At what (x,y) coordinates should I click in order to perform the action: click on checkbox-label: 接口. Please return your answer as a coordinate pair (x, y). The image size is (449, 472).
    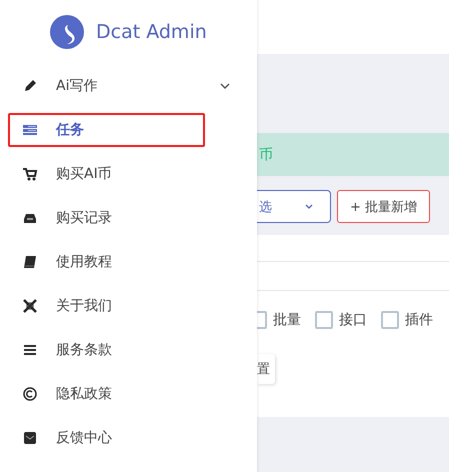
    Looking at the image, I should click on (353, 320).